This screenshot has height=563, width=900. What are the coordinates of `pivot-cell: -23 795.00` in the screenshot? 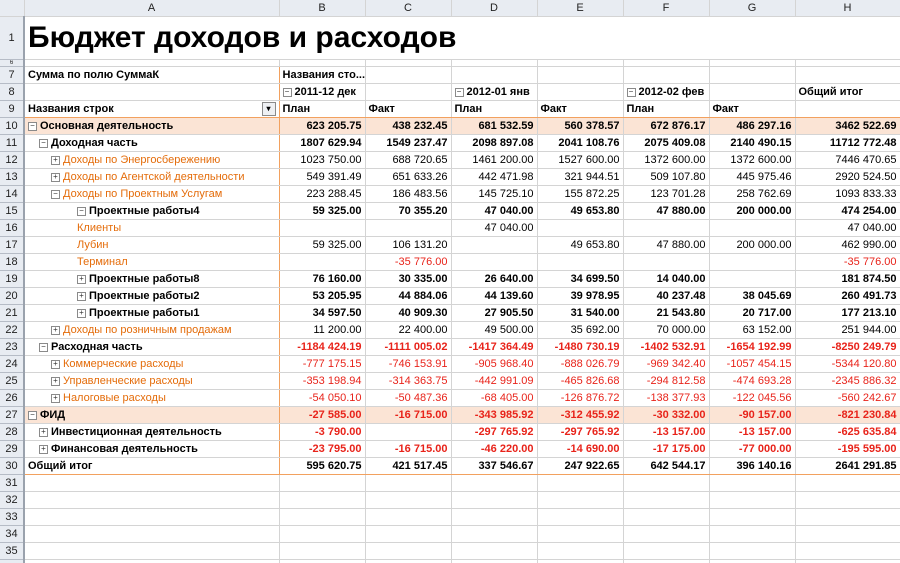 It's located at (322, 449).